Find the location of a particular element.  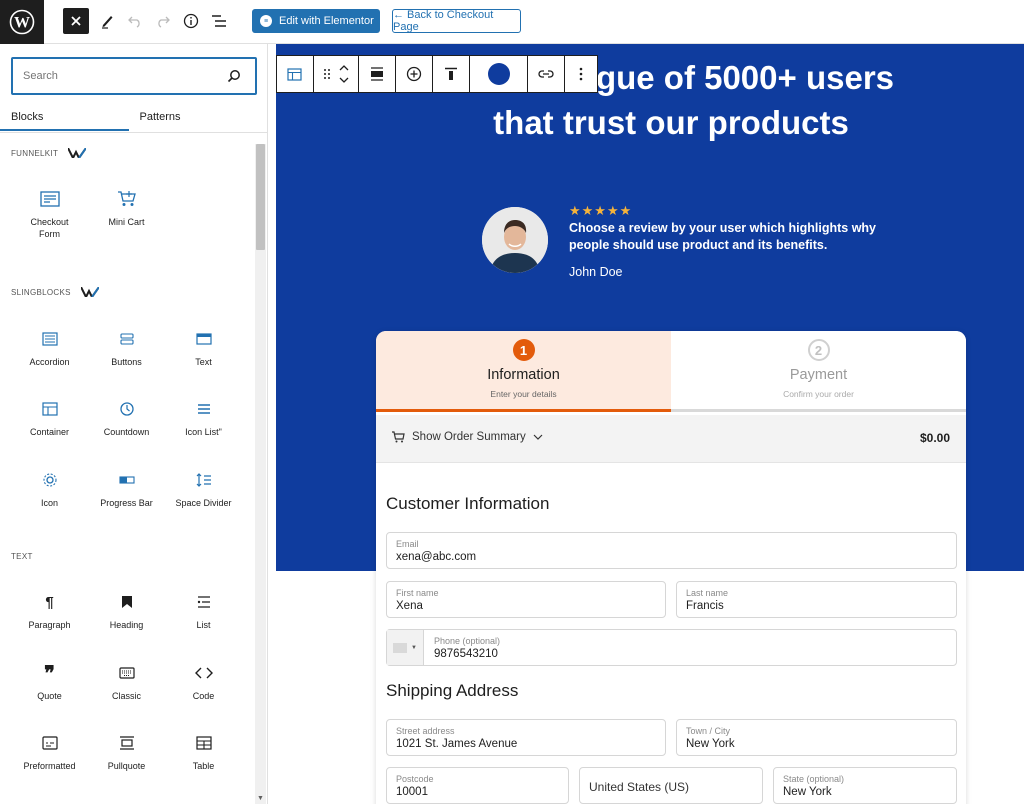

undo-icon is located at coordinates (134, 22).